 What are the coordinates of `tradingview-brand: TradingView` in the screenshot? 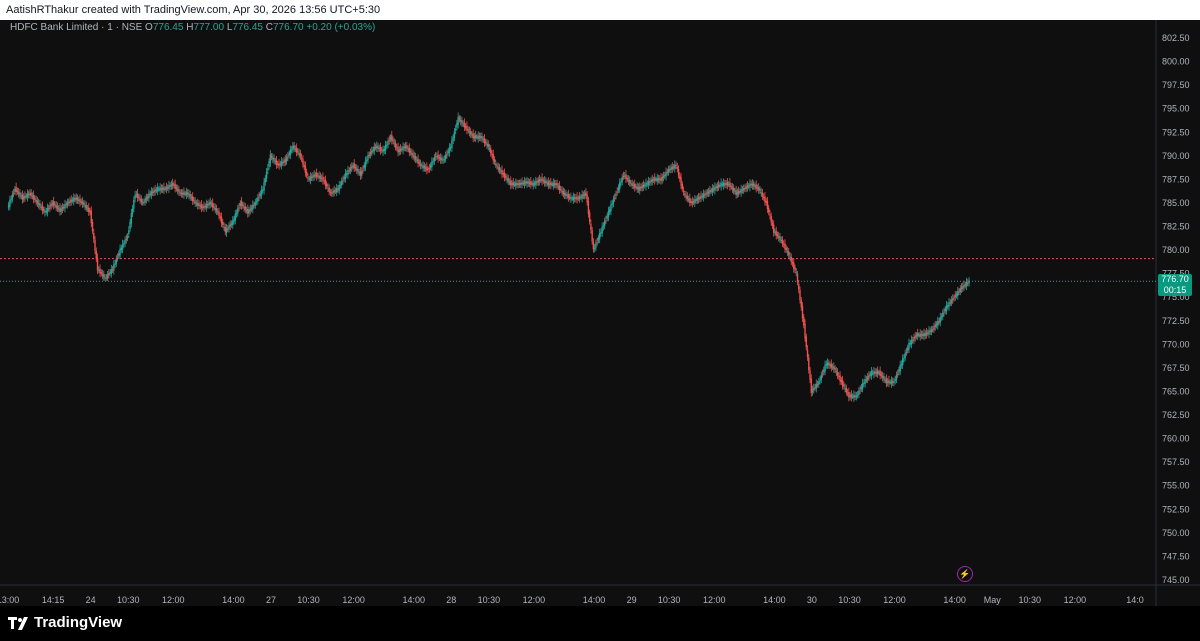 It's located at (65, 622).